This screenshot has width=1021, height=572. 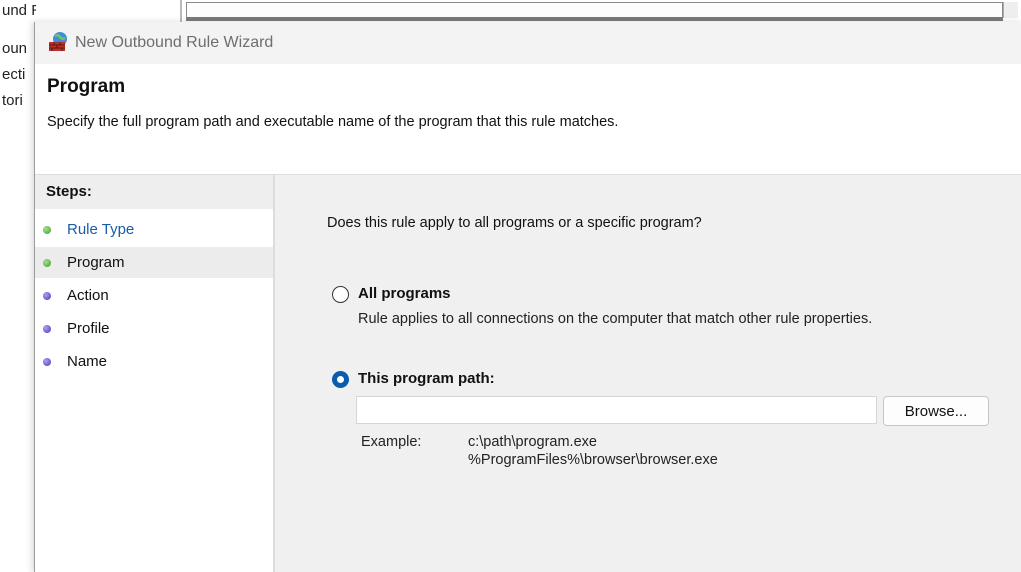 What do you see at coordinates (1010, 10) in the screenshot?
I see `scrollbar` at bounding box center [1010, 10].